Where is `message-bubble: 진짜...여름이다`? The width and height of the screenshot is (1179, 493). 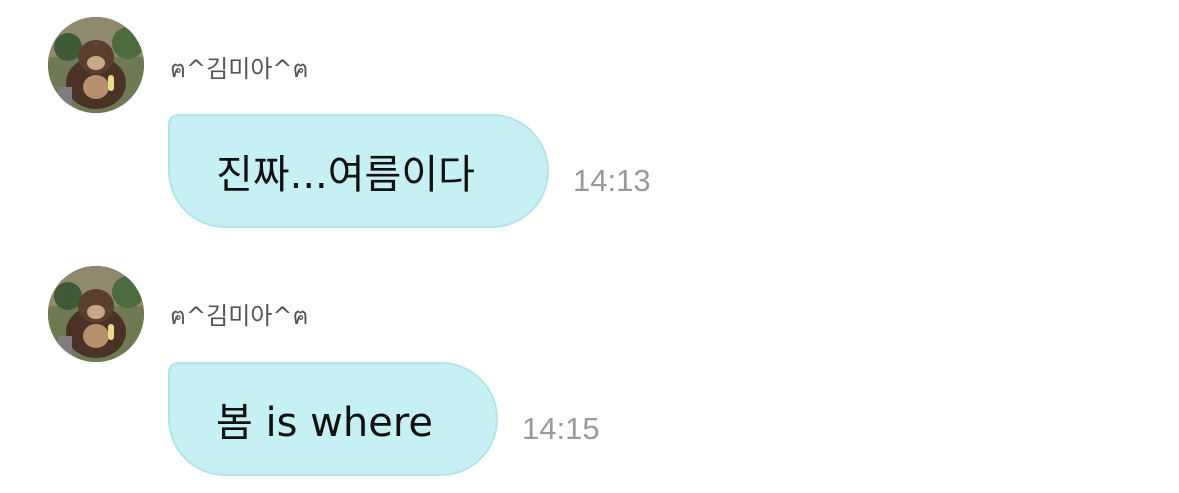
message-bubble: 진짜...여름이다 is located at coordinates (358, 171).